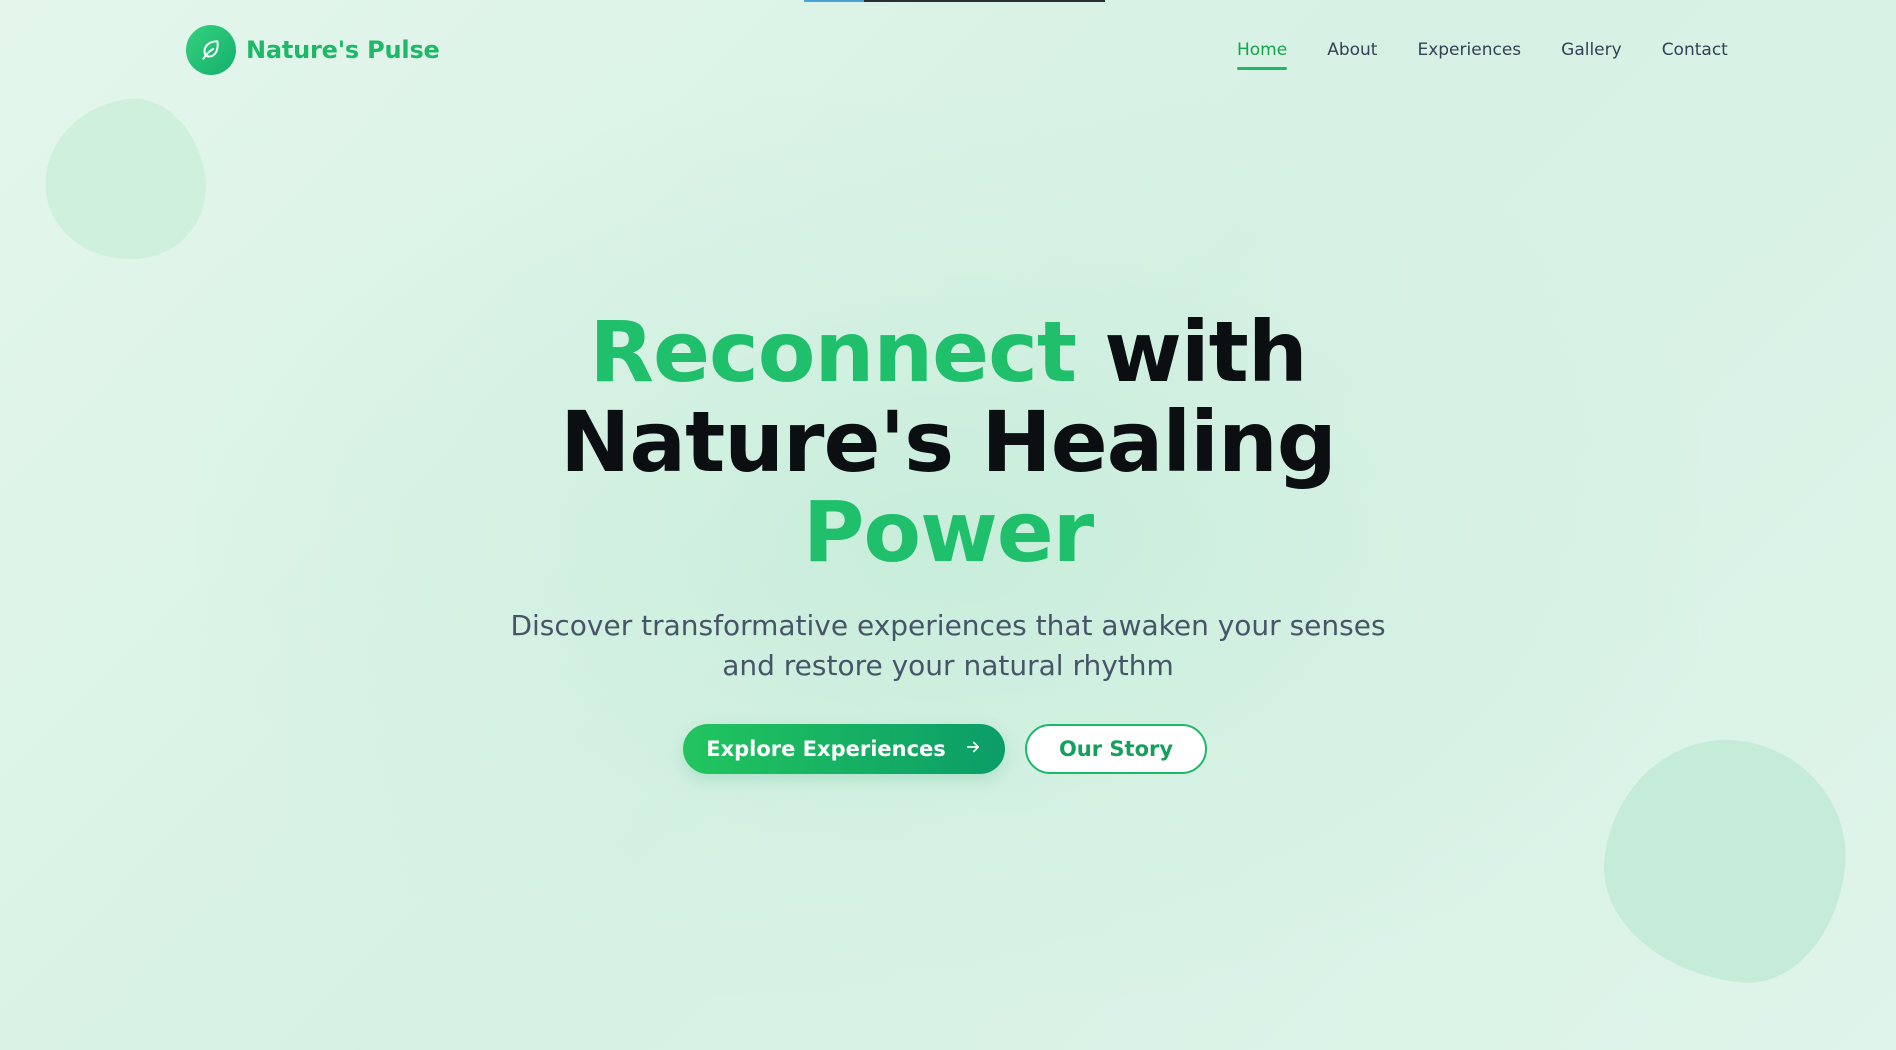  What do you see at coordinates (1591, 52) in the screenshot?
I see `nav-link-gallery: Gallery` at bounding box center [1591, 52].